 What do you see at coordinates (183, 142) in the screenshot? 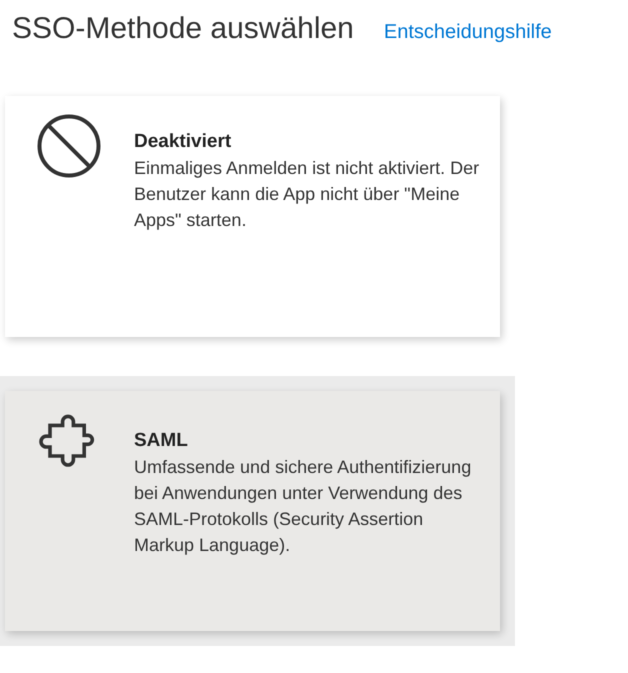
I see `method-title: Deaktiviert` at bounding box center [183, 142].